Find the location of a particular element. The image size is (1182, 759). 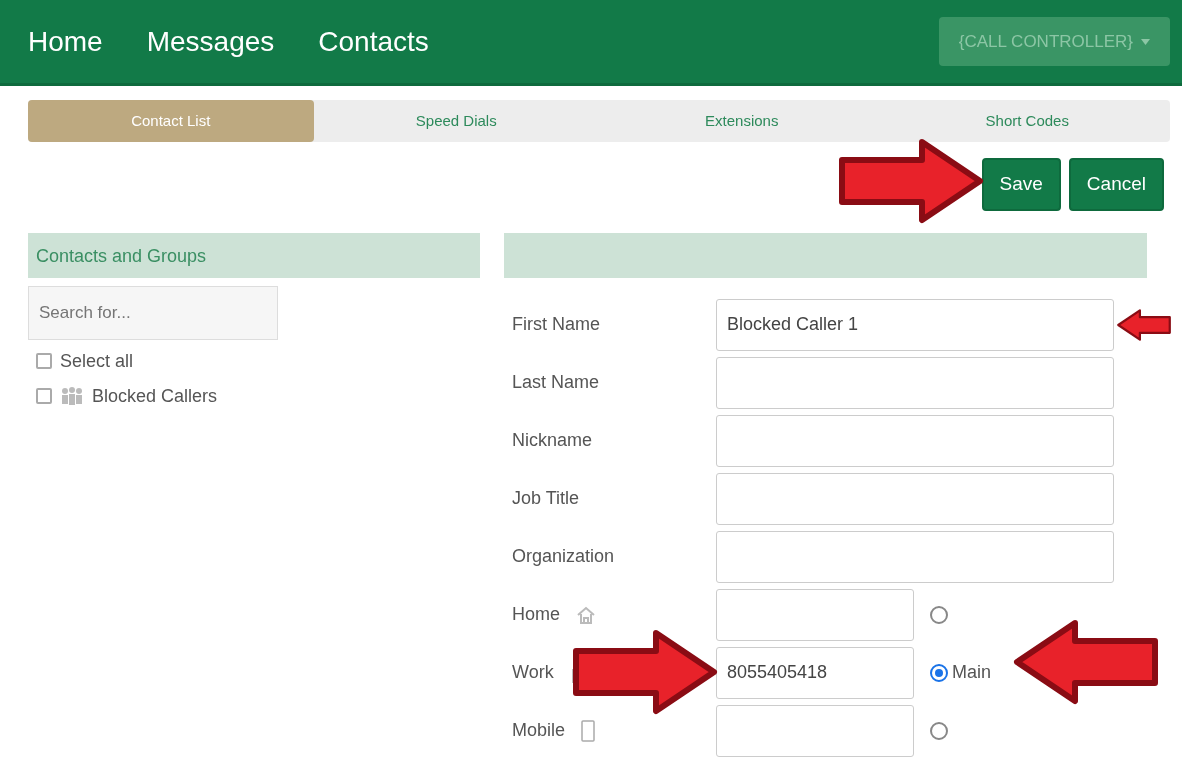

field-label: Job Title is located at coordinates (546, 498).